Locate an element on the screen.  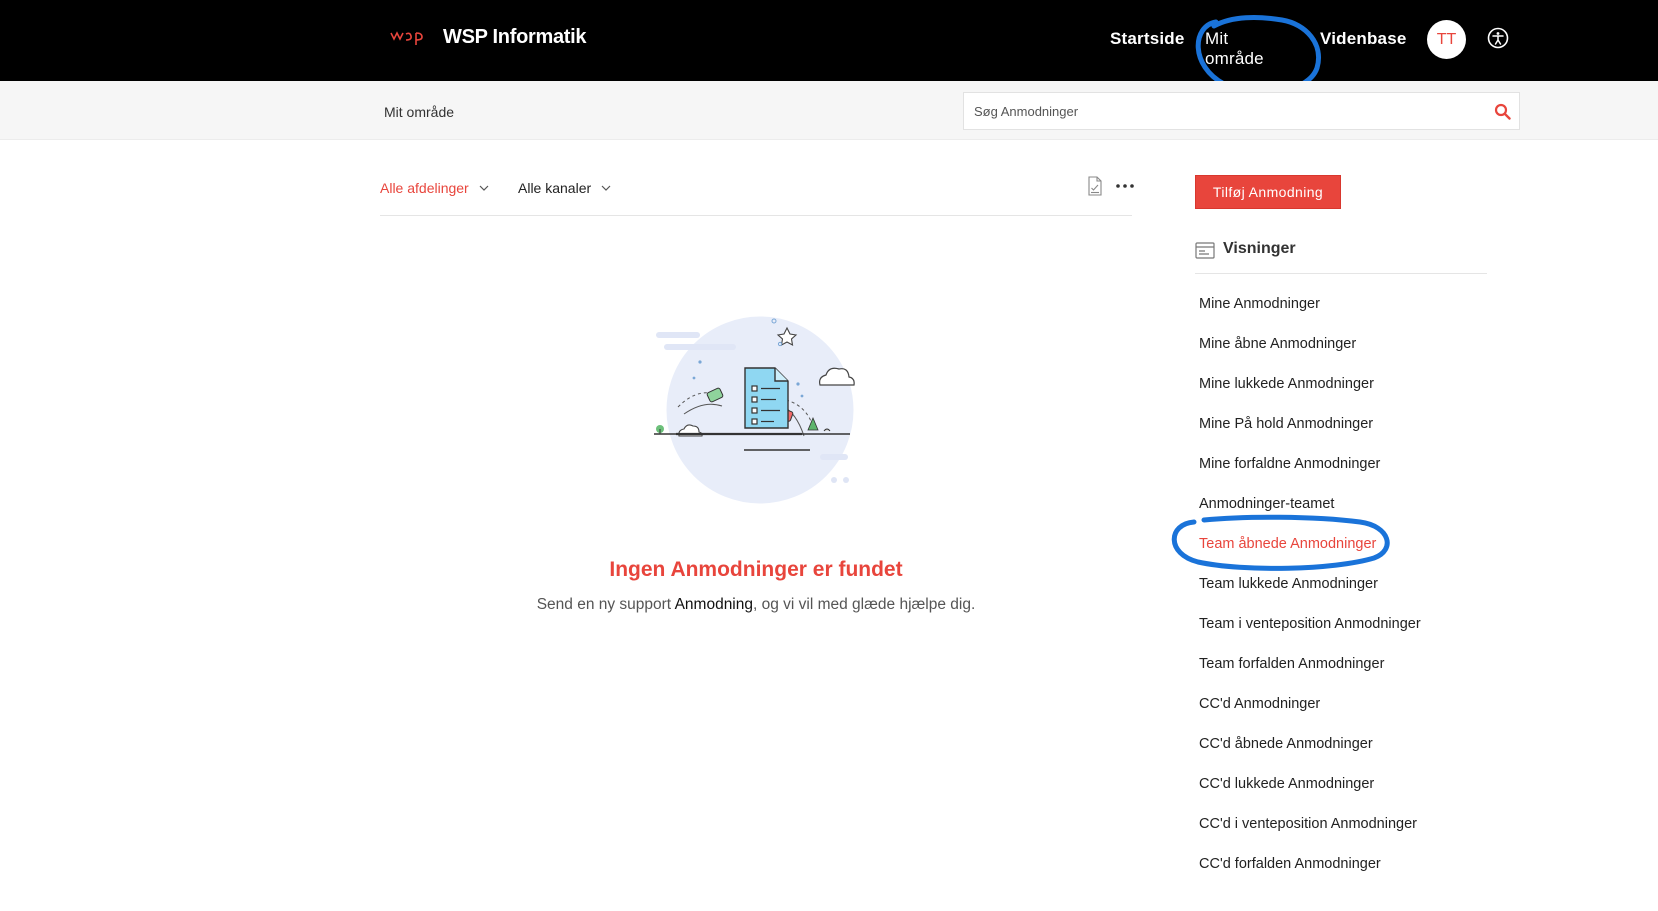
view-item: Team lukkede Anmodninger is located at coordinates (1310, 594).